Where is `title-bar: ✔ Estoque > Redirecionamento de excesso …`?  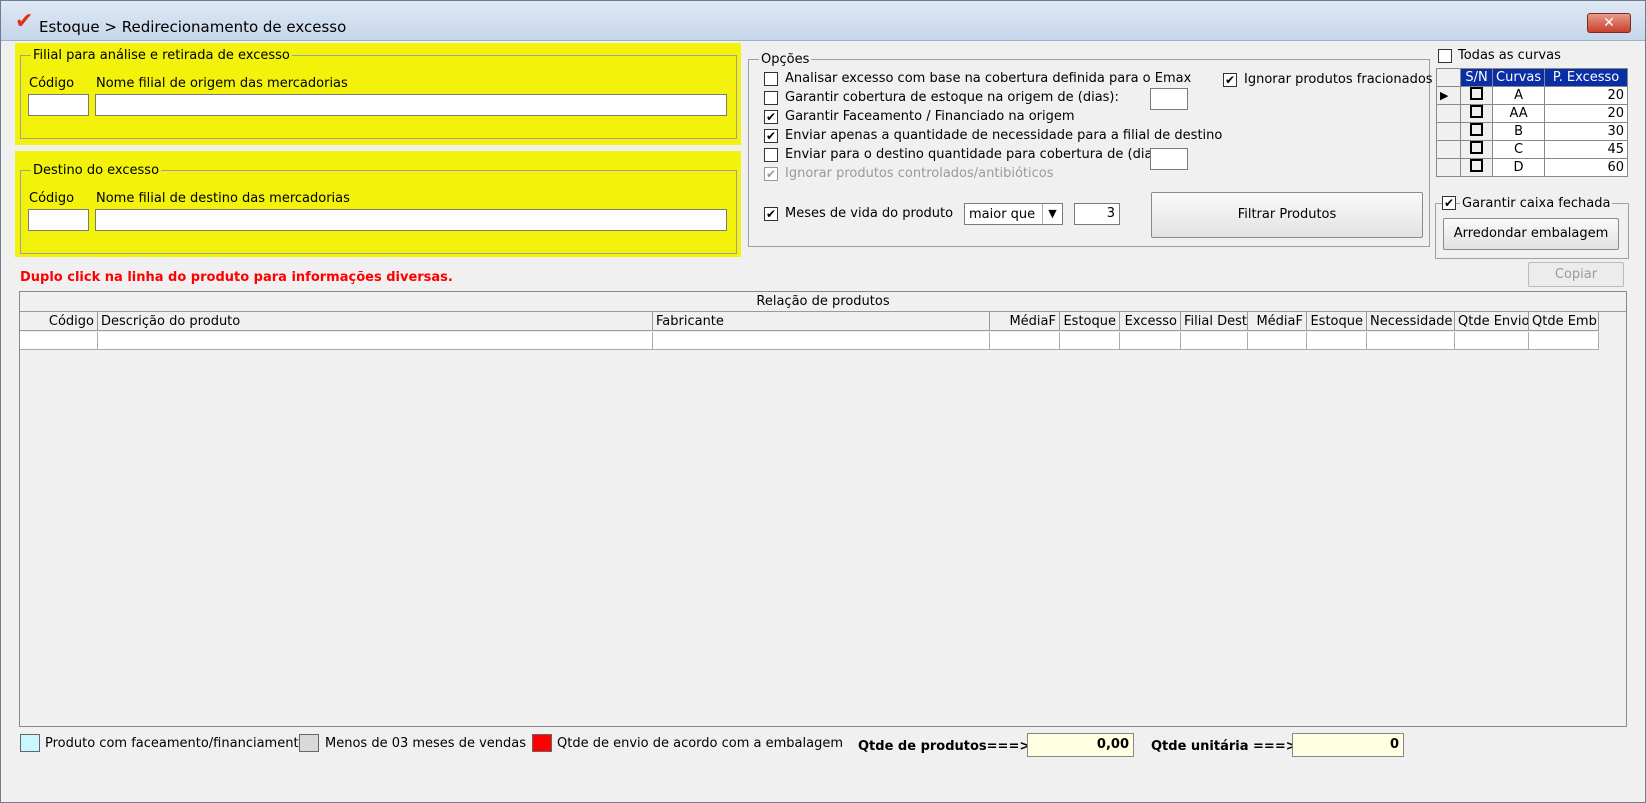 title-bar: ✔ Estoque > Redirecionamento de excesso … is located at coordinates (823, 21).